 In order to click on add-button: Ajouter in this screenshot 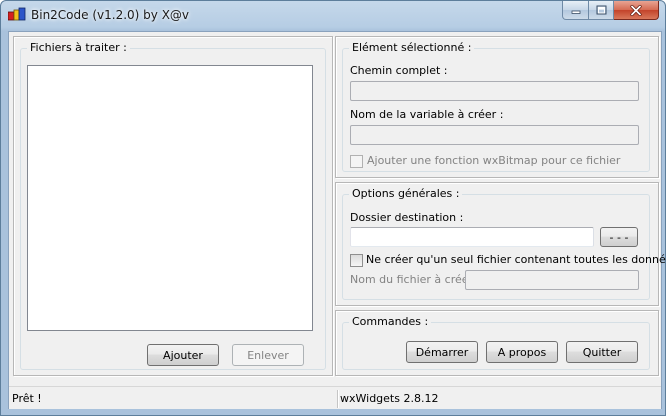, I will do `click(183, 355)`.